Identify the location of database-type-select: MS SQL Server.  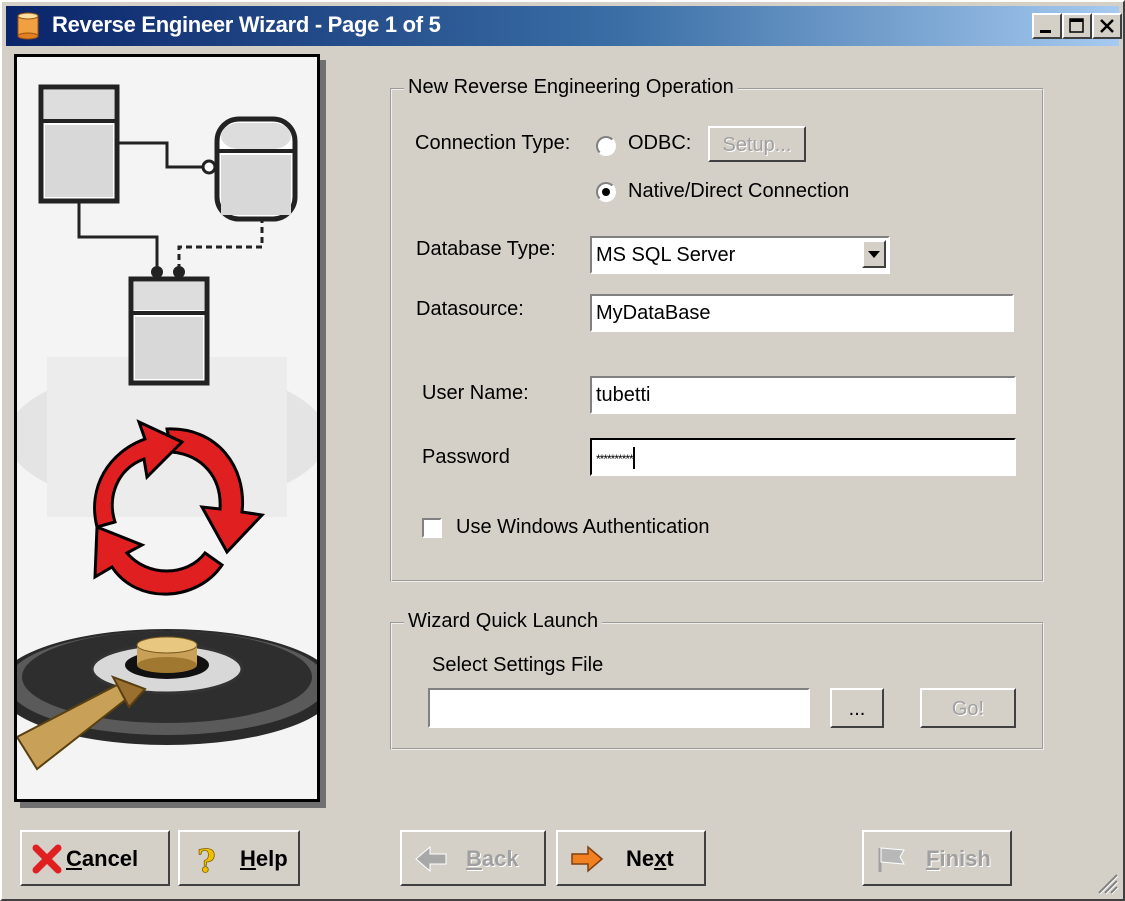
(740, 255).